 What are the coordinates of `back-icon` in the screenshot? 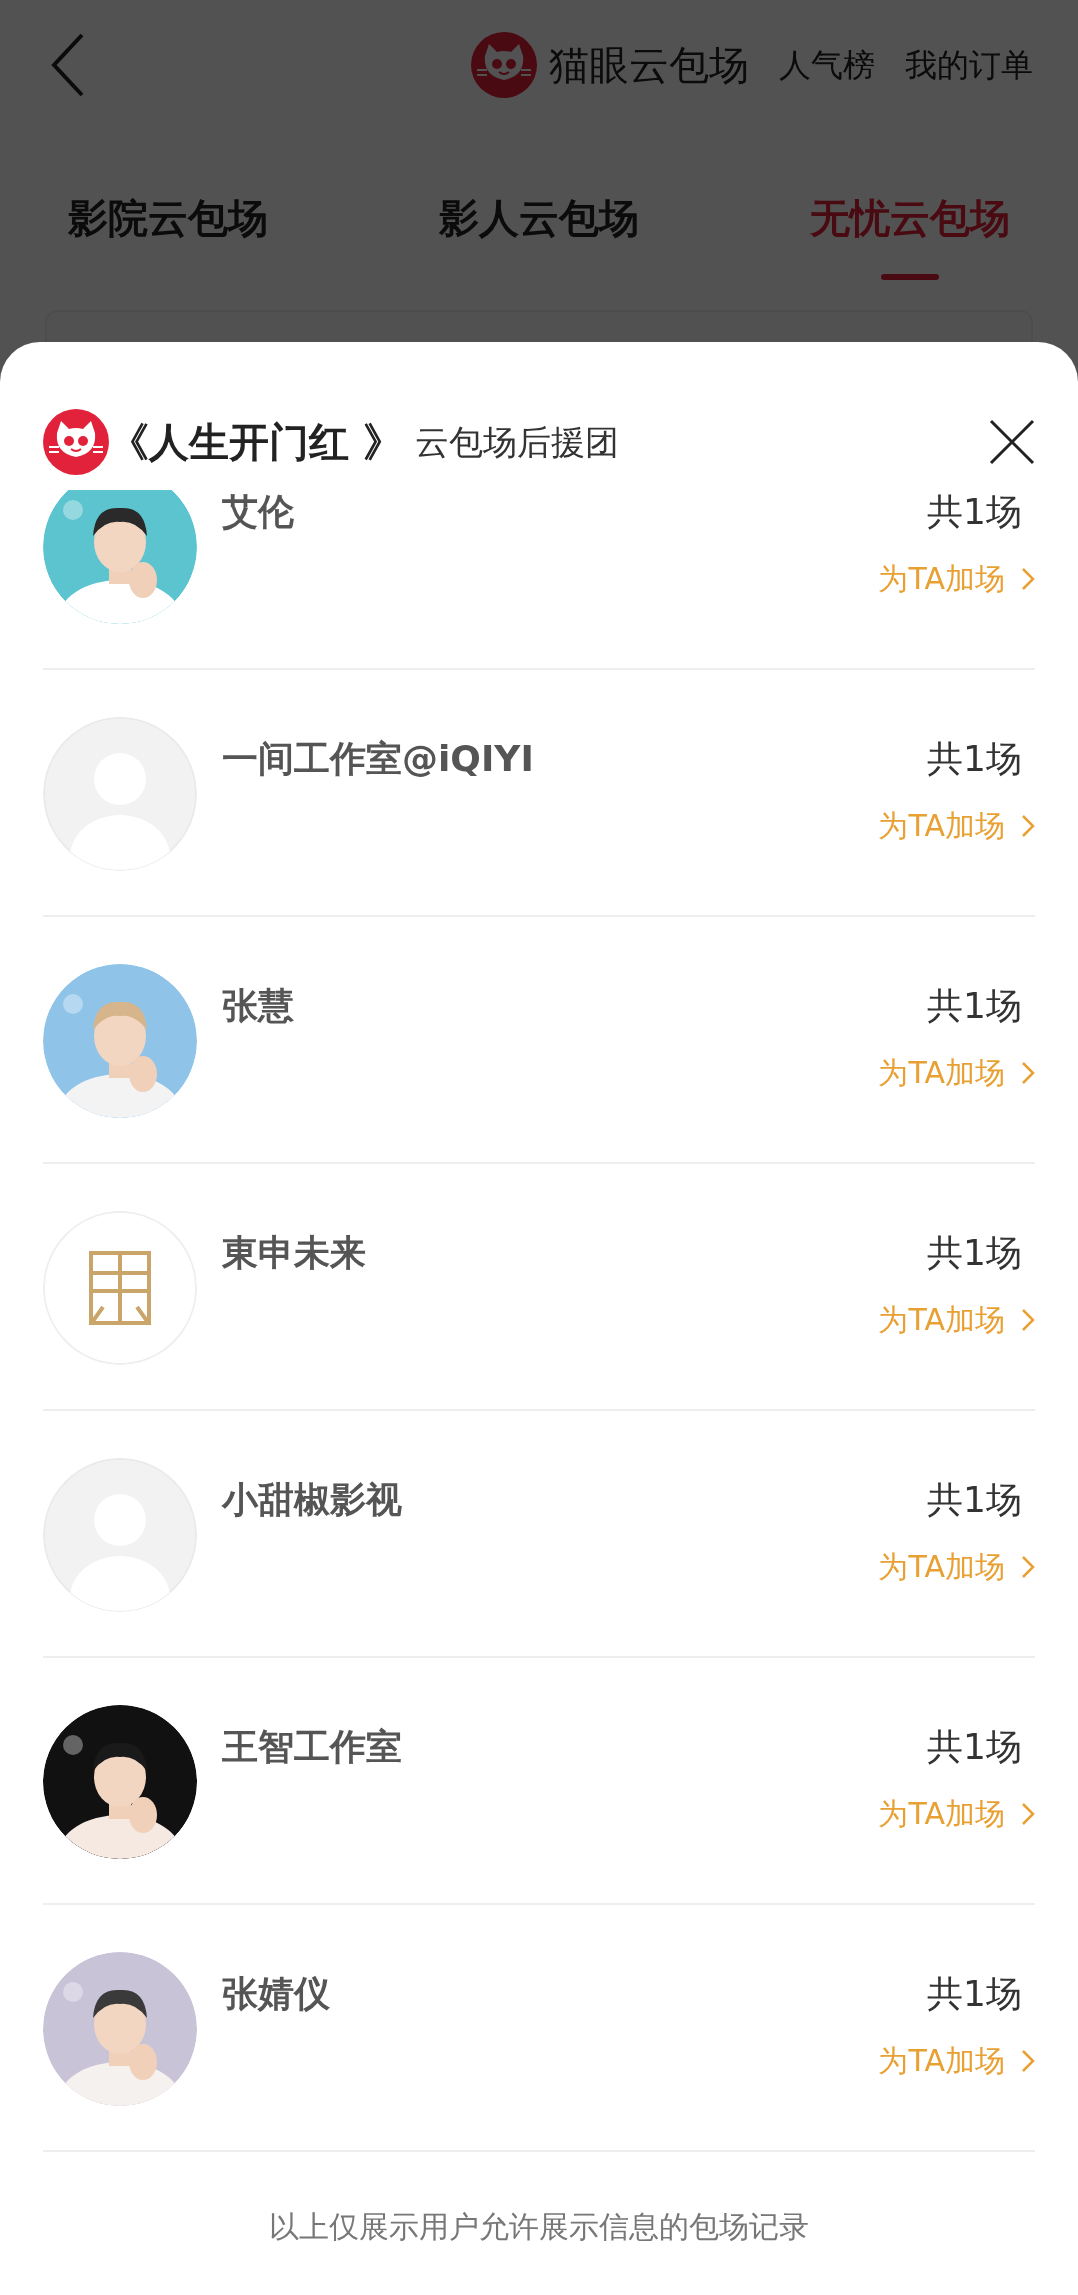 It's located at (68, 65).